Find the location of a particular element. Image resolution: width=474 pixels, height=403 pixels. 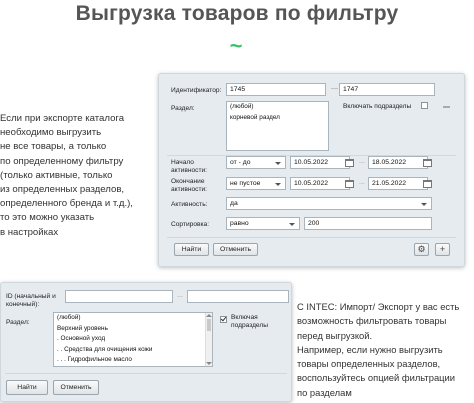

page-heading: Выгрузка товаров по фильтру is located at coordinates (237, 13).